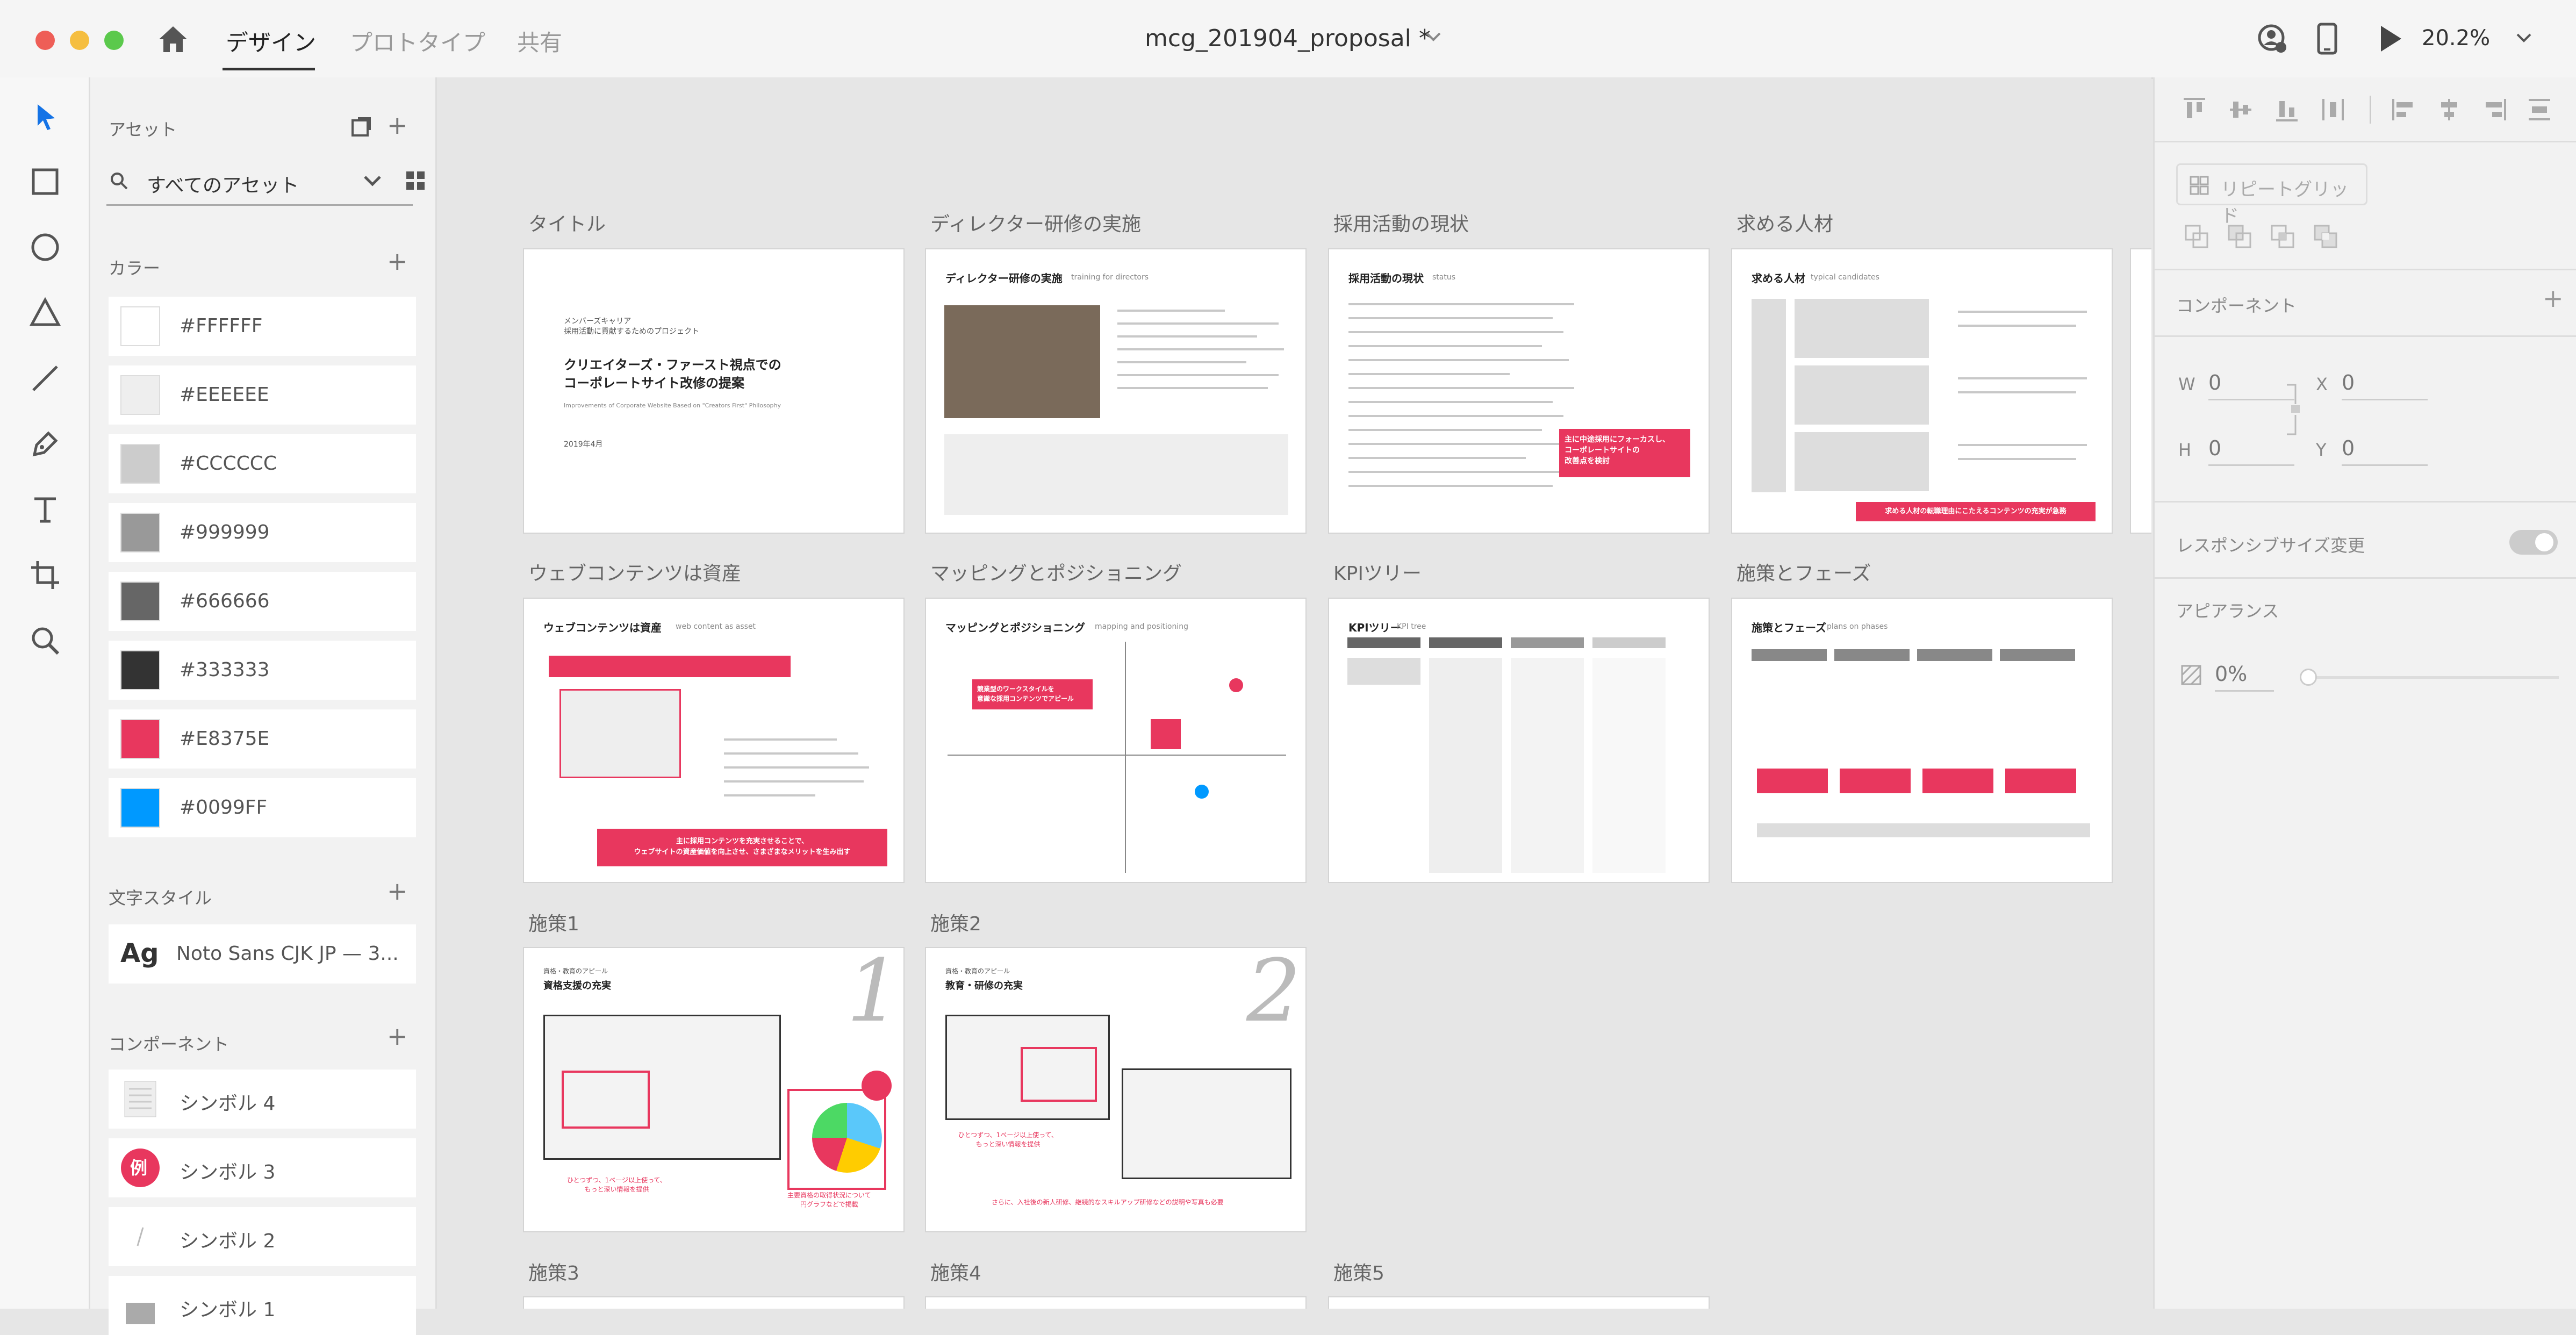 Image resolution: width=2576 pixels, height=1335 pixels. Describe the element at coordinates (2194, 110) in the screenshot. I see `align-top-icon` at that location.